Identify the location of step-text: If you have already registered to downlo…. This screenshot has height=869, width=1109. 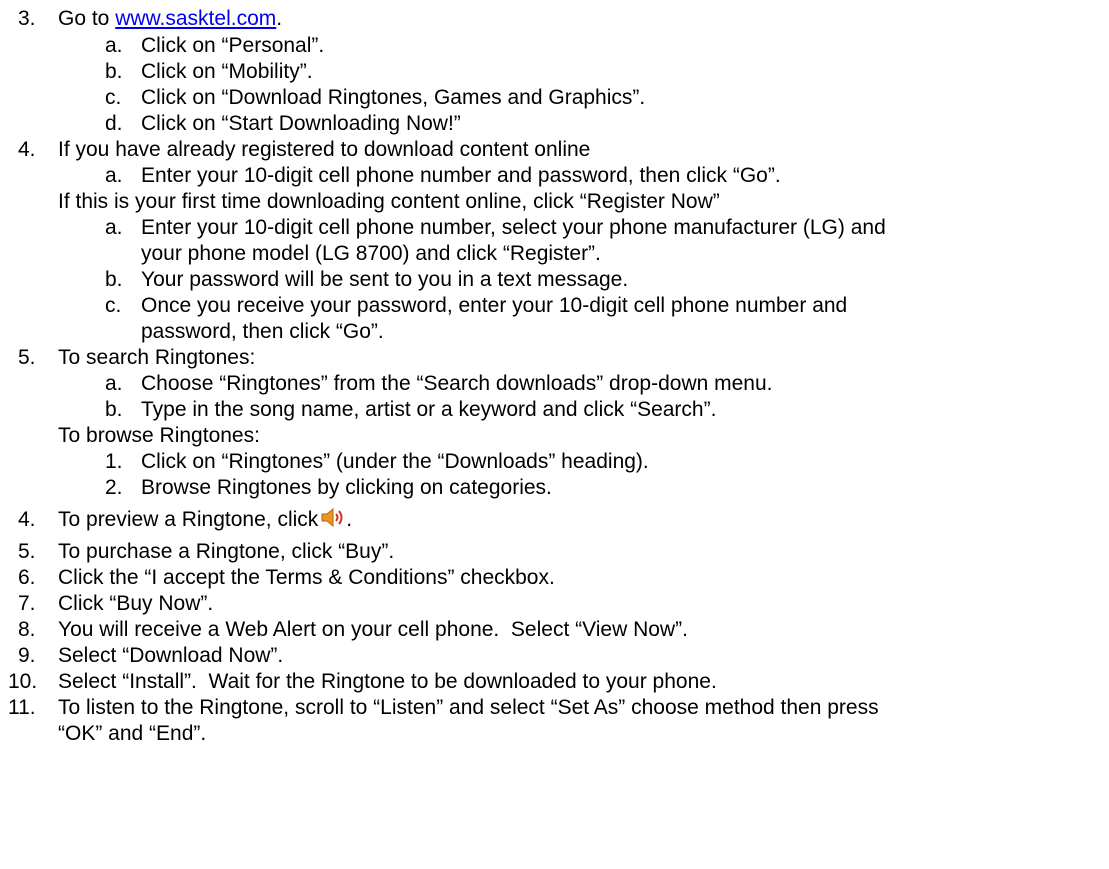
(324, 149).